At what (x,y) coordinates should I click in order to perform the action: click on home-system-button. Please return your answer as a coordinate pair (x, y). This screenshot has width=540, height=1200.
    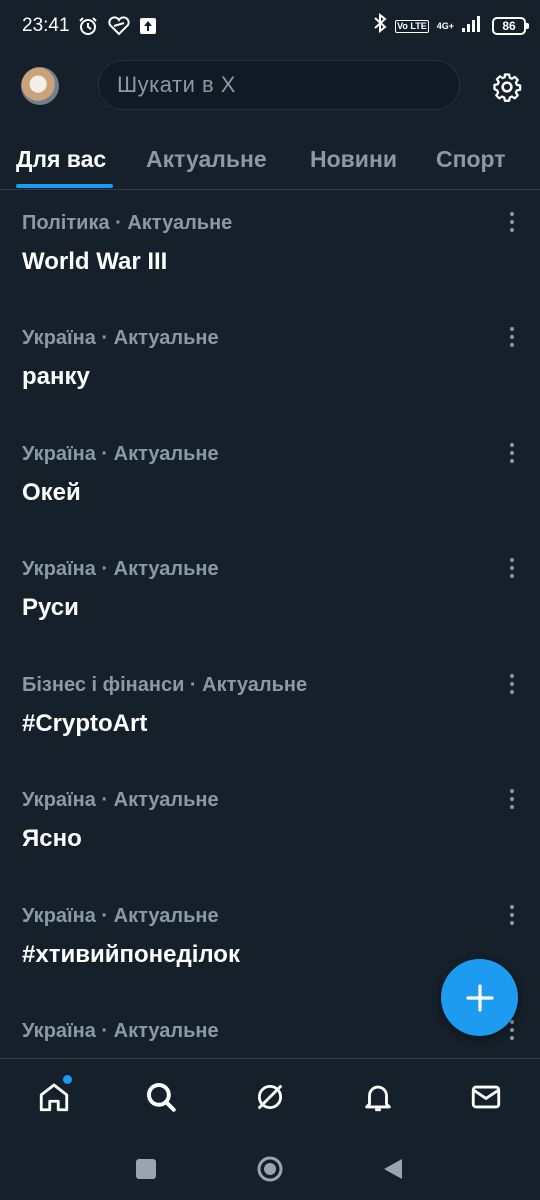
    Looking at the image, I should click on (270, 1169).